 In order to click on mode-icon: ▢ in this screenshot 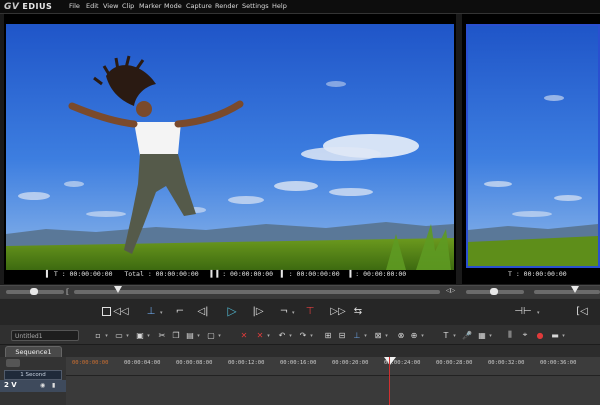, I will do `click(211, 335)`.